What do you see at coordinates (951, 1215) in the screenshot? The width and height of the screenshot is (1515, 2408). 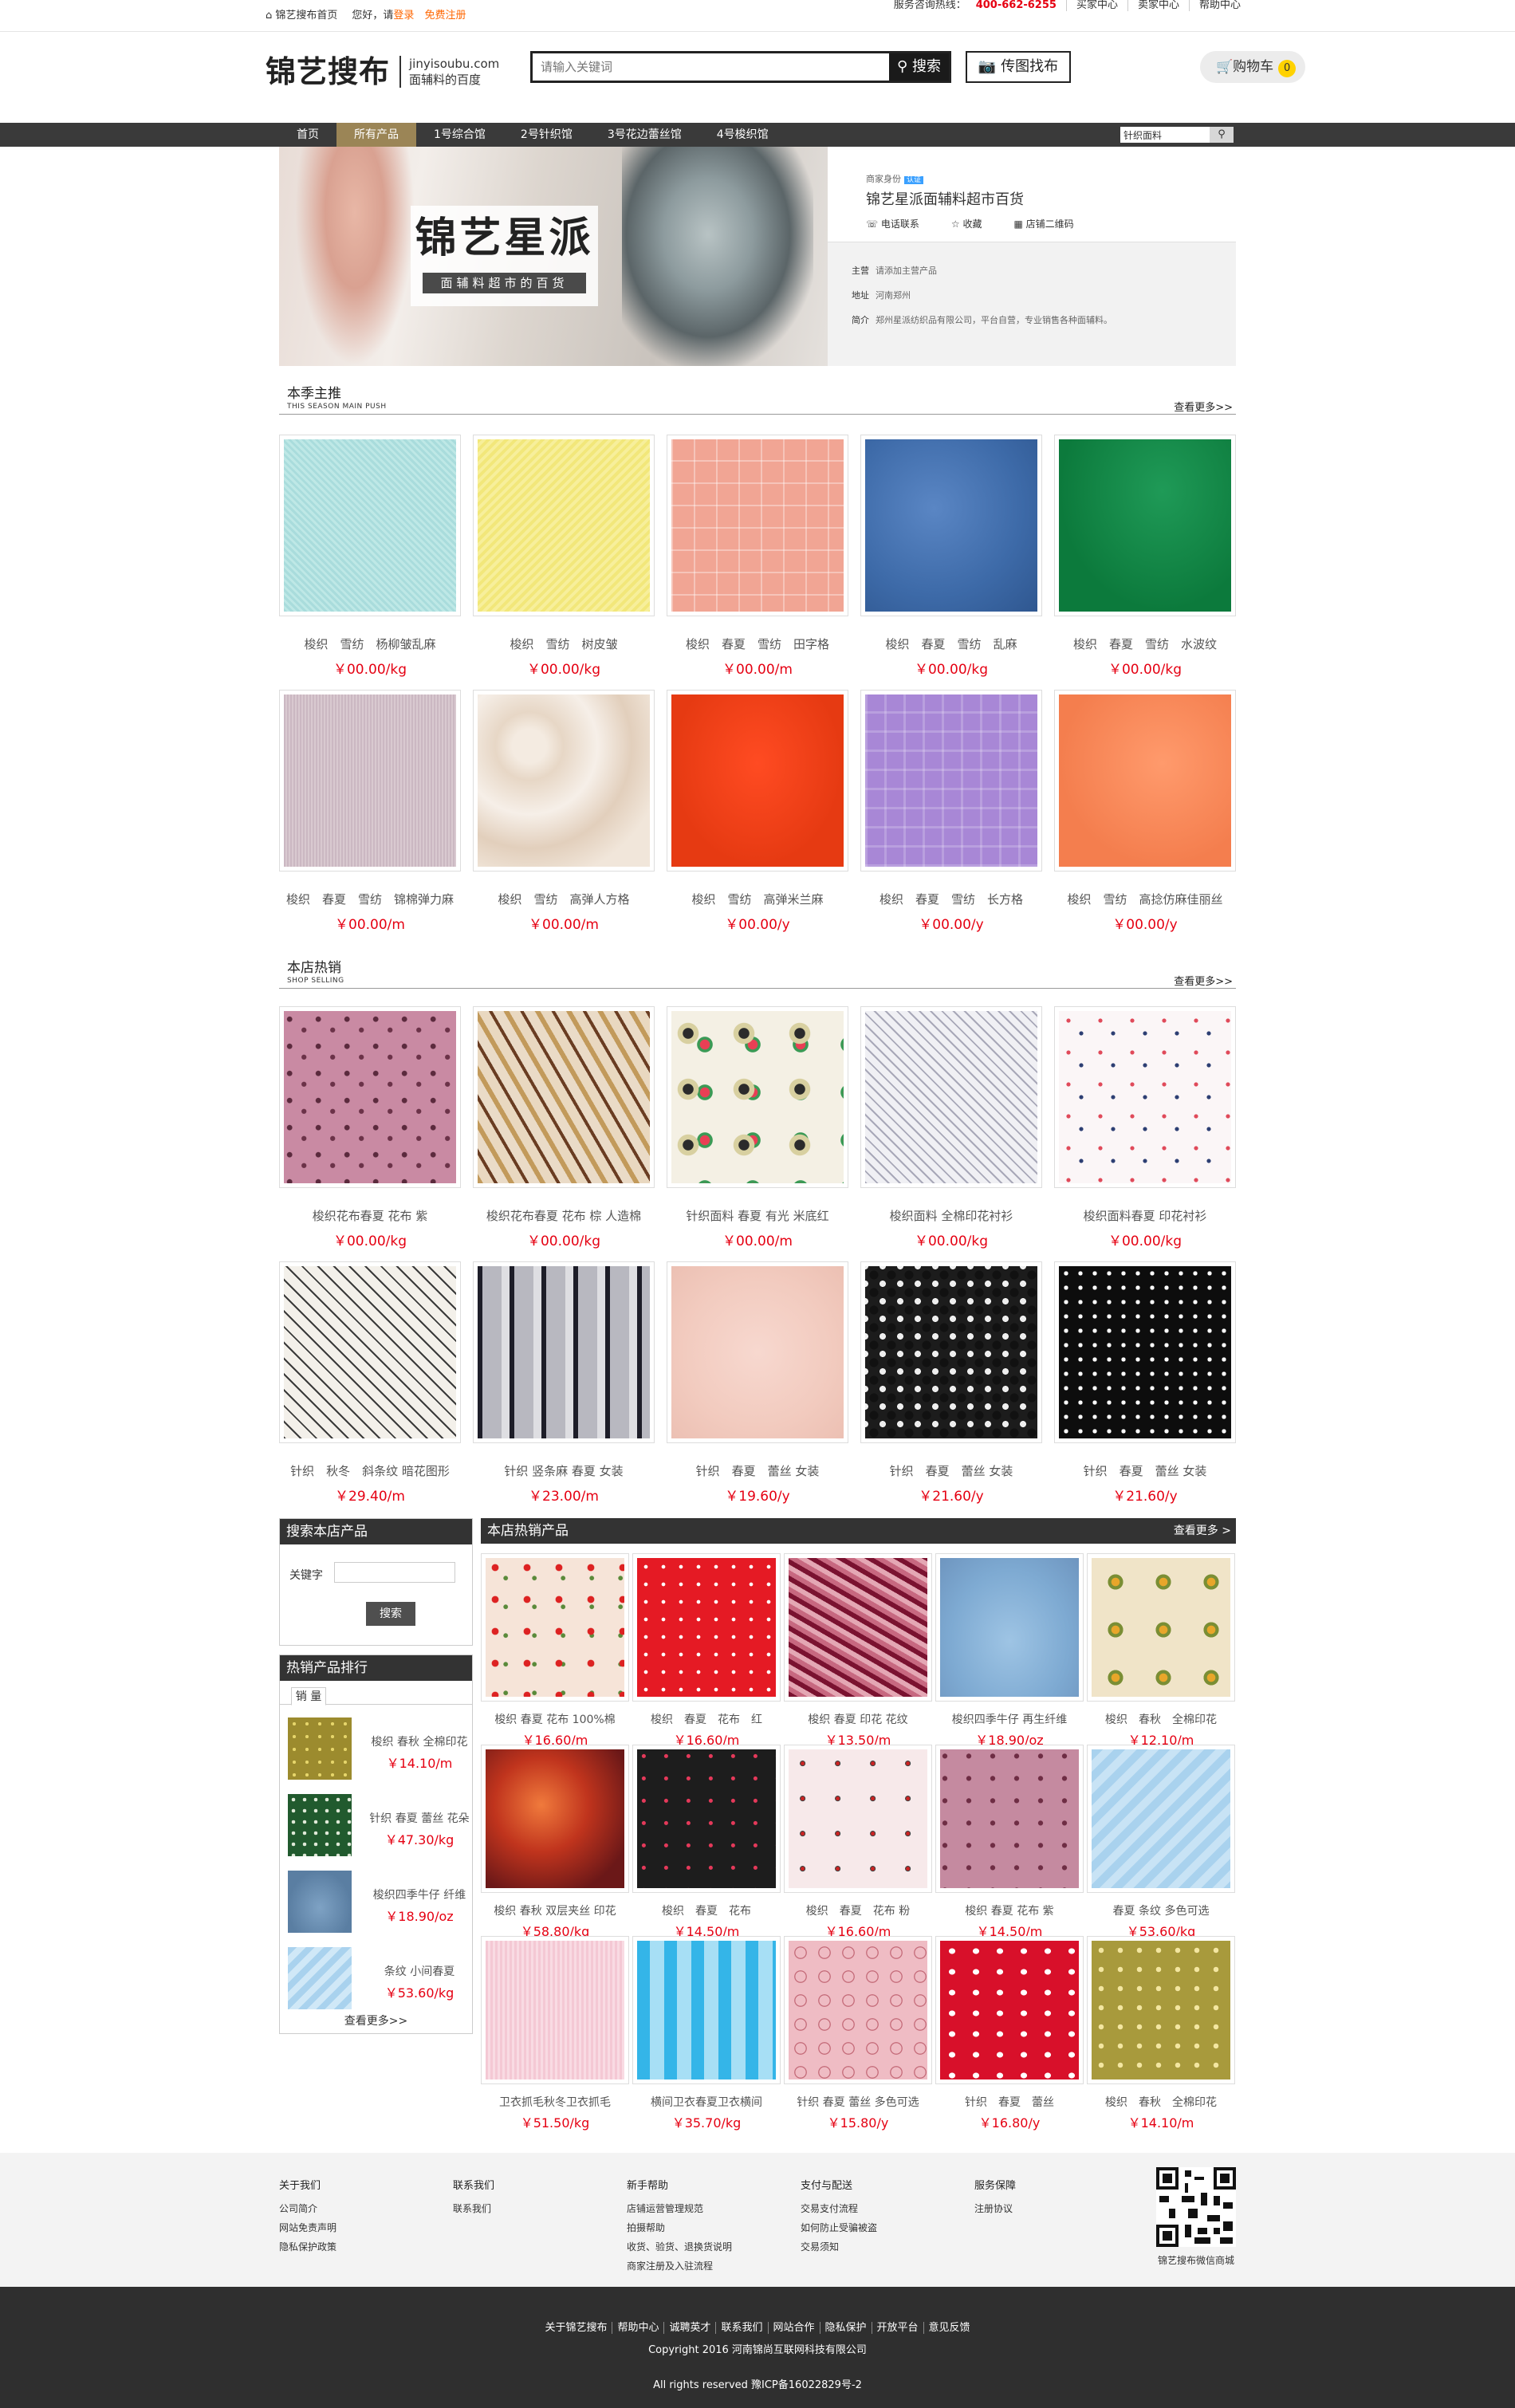 I see `product-name: 梭织面料 全棉印花衬衫` at bounding box center [951, 1215].